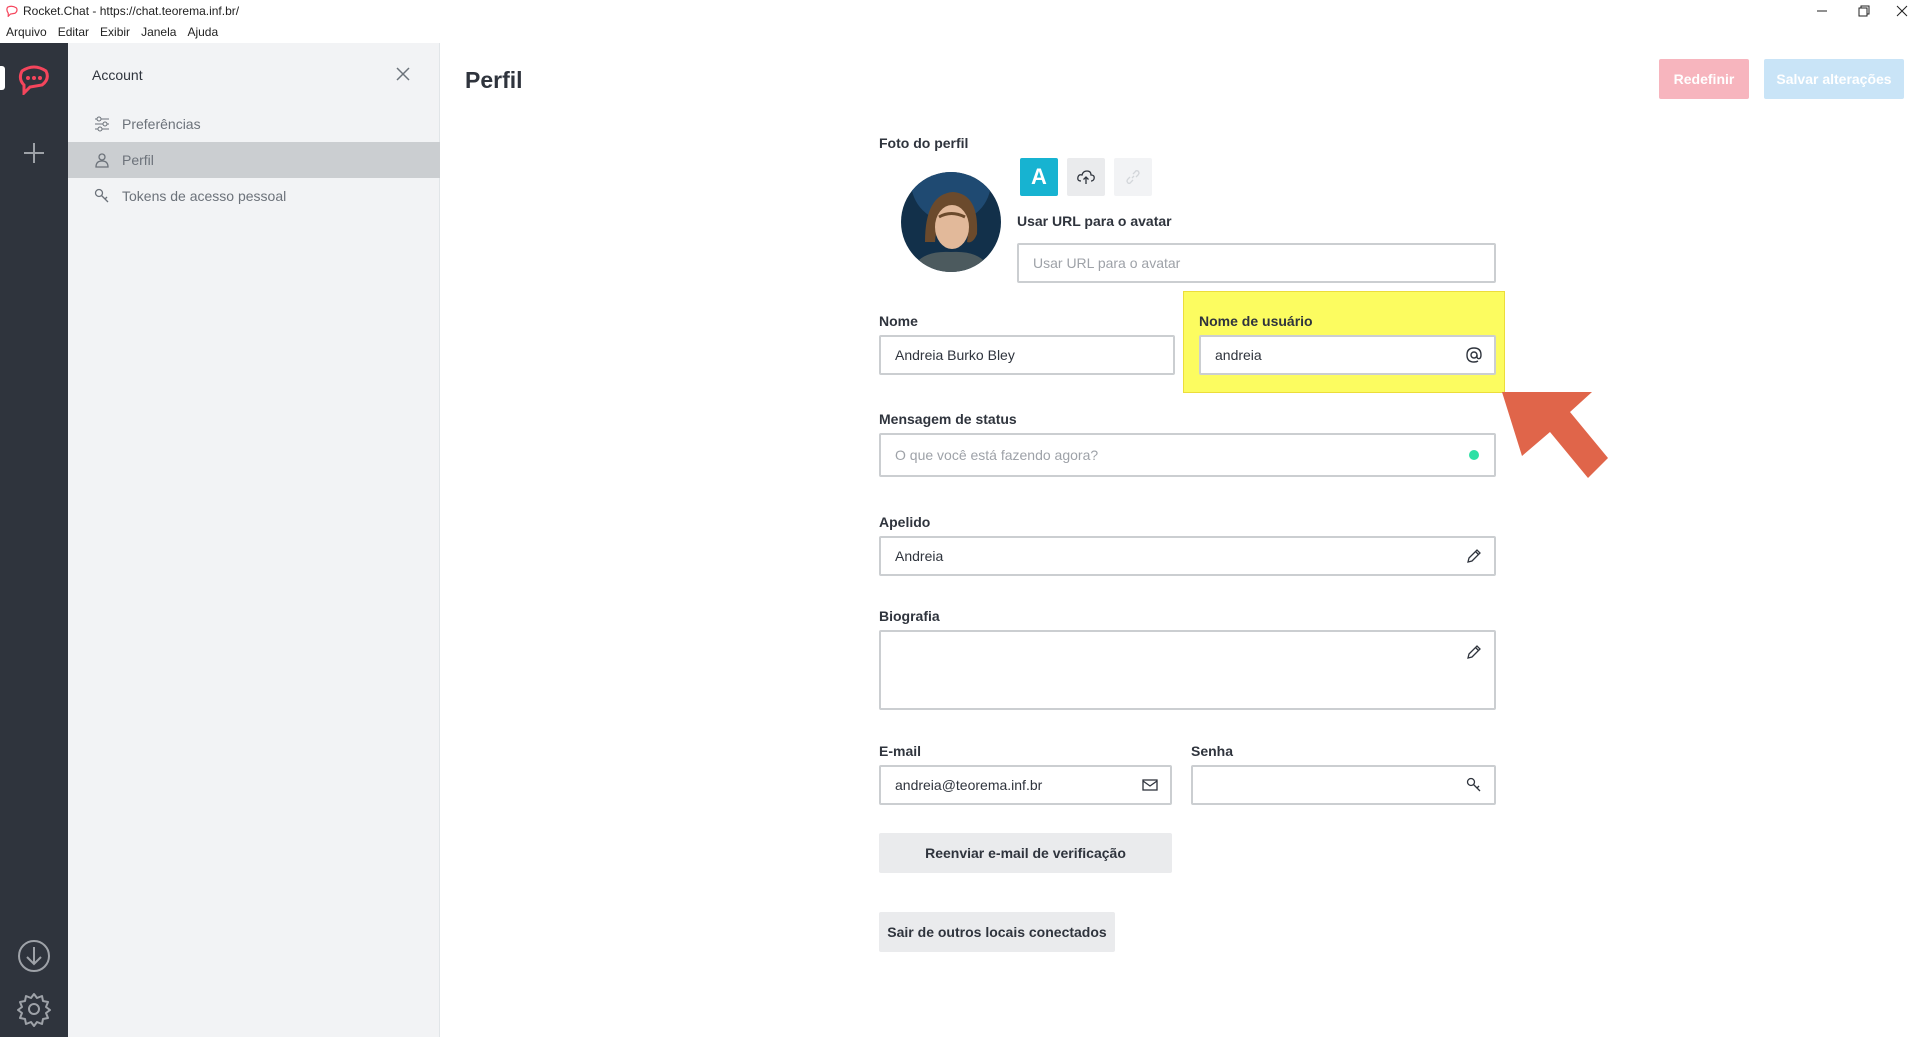  What do you see at coordinates (1474, 355) in the screenshot?
I see `at-sign-icon` at bounding box center [1474, 355].